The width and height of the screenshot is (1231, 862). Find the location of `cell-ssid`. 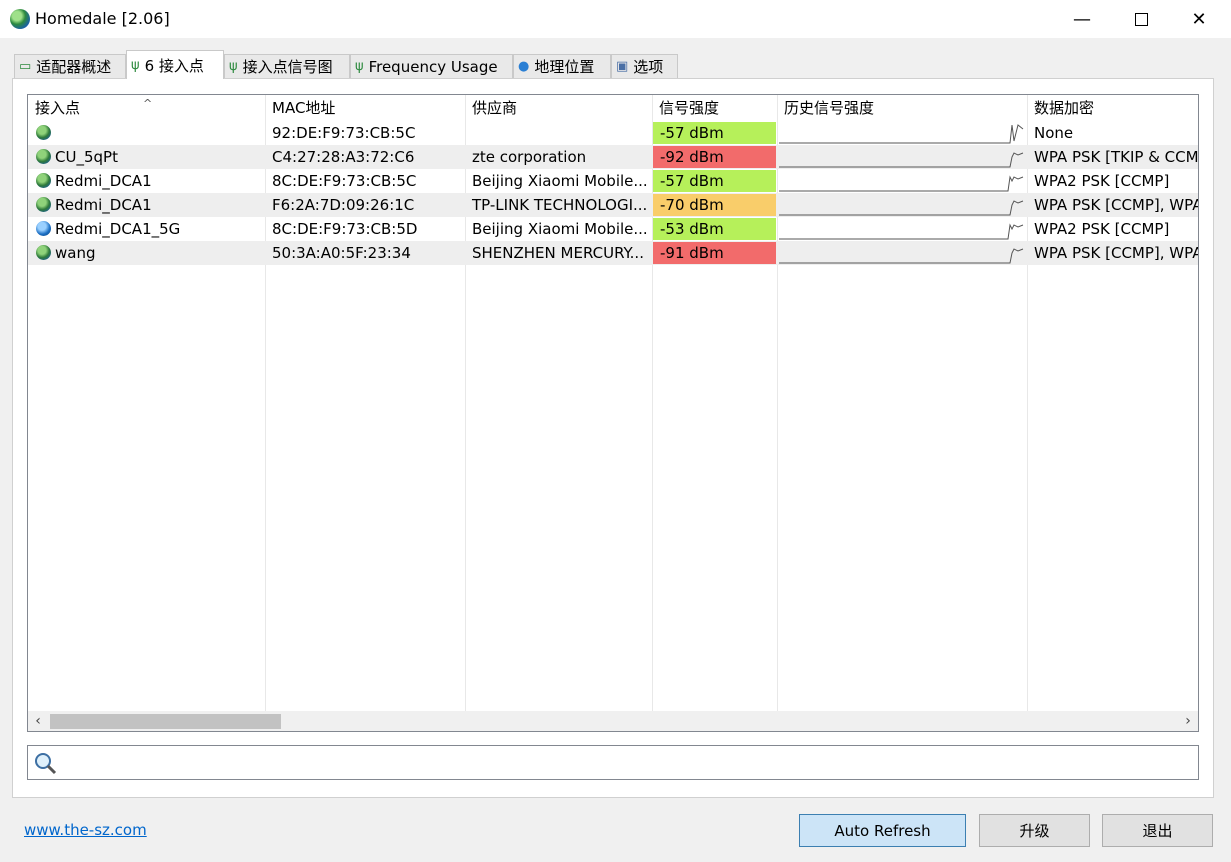

cell-ssid is located at coordinates (156, 133).